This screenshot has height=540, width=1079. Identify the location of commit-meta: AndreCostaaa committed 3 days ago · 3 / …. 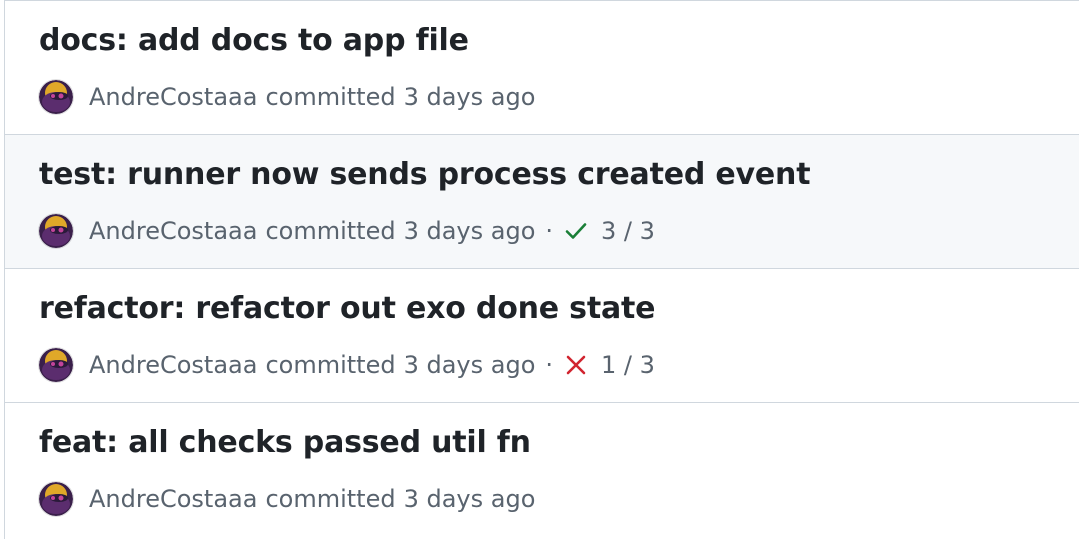
(347, 231).